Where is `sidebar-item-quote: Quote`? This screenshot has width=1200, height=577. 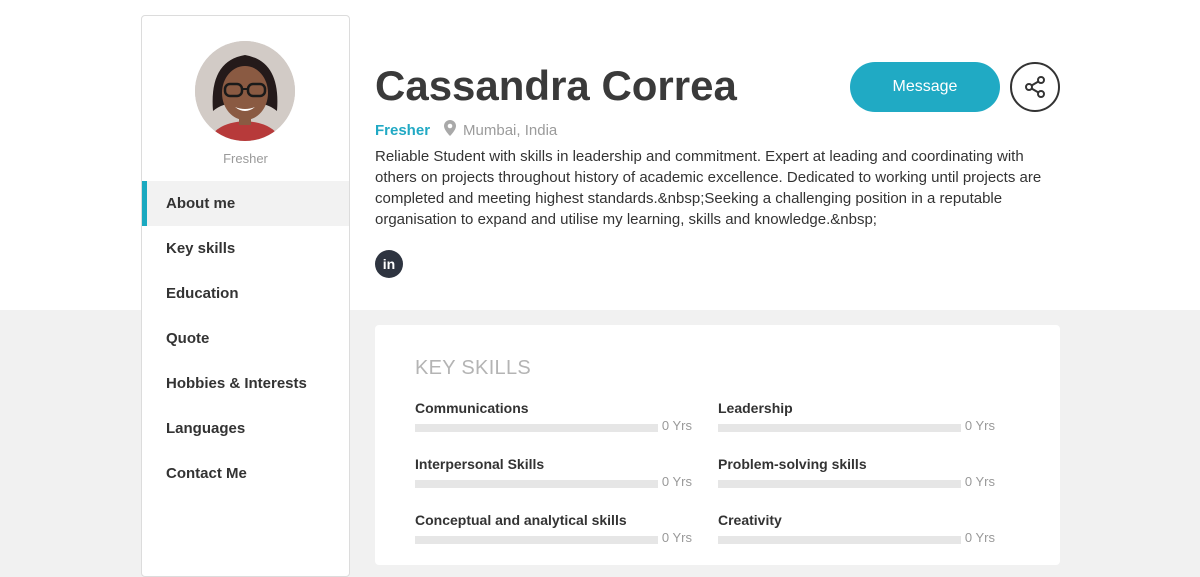 sidebar-item-quote: Quote is located at coordinates (245, 338).